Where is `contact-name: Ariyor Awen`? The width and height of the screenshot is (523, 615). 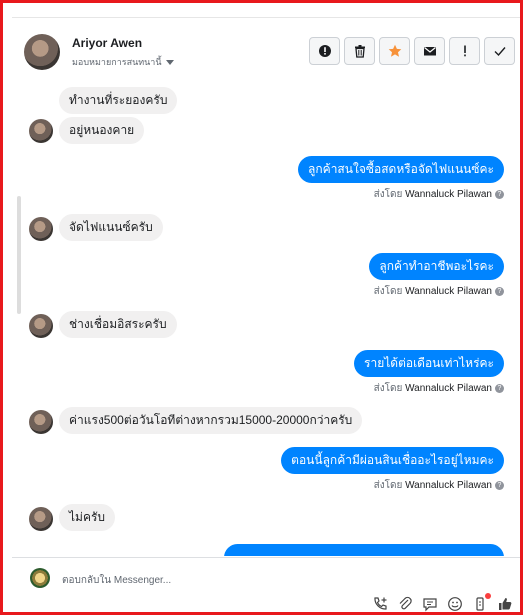
contact-name: Ariyor Awen is located at coordinates (107, 43).